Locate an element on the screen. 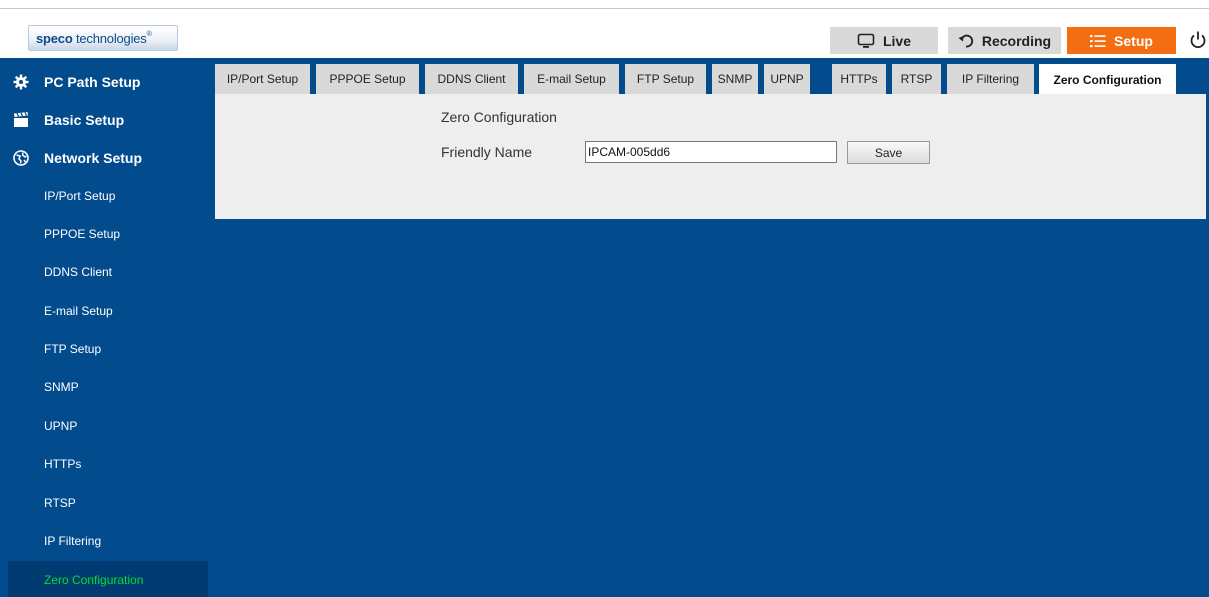  list-icon is located at coordinates (1098, 41).